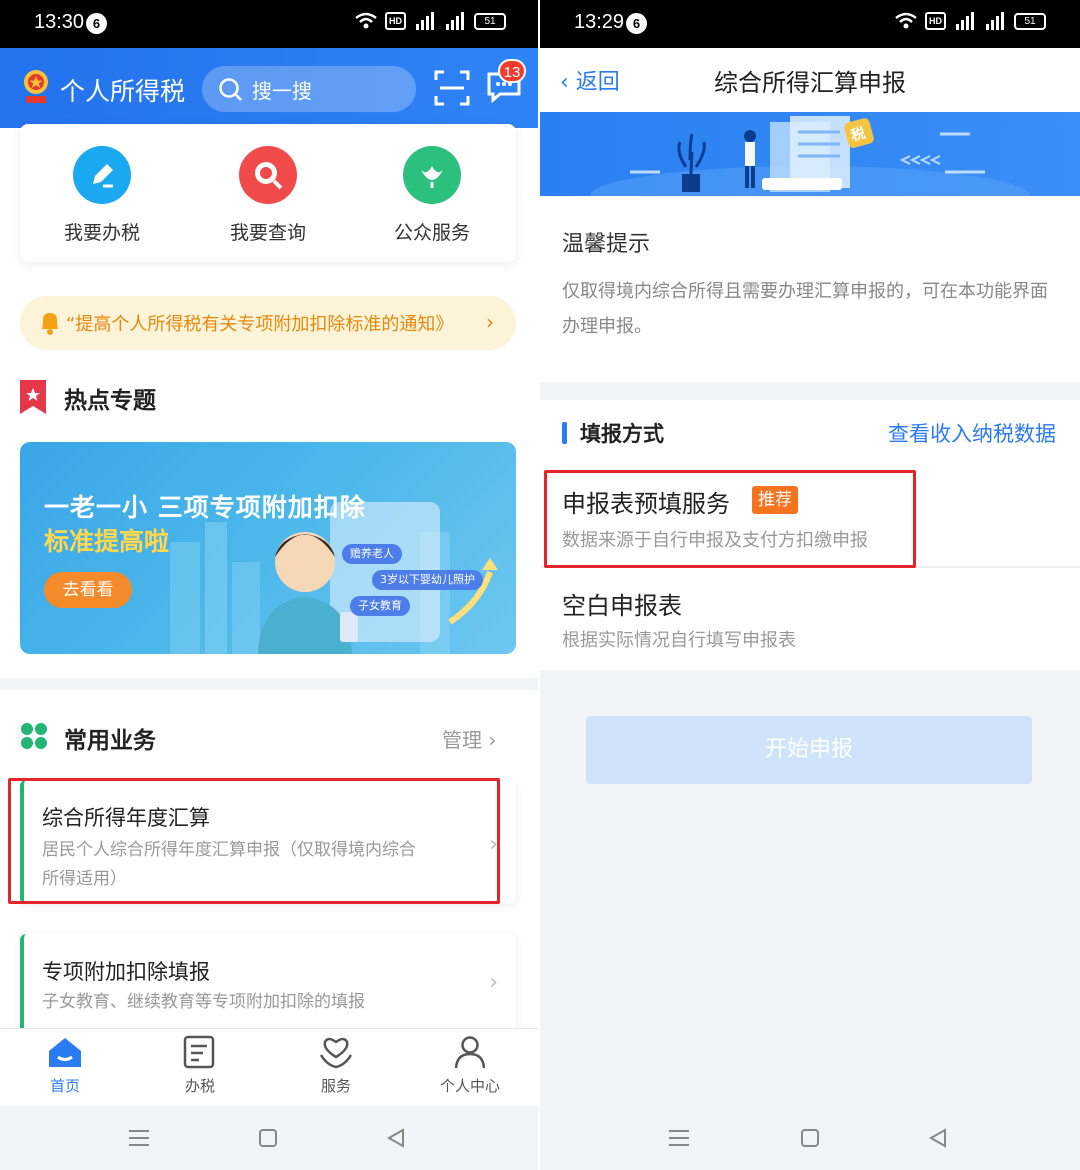 The width and height of the screenshot is (1080, 1170). Describe the element at coordinates (539, 585) in the screenshot. I see `screen-divider` at that location.